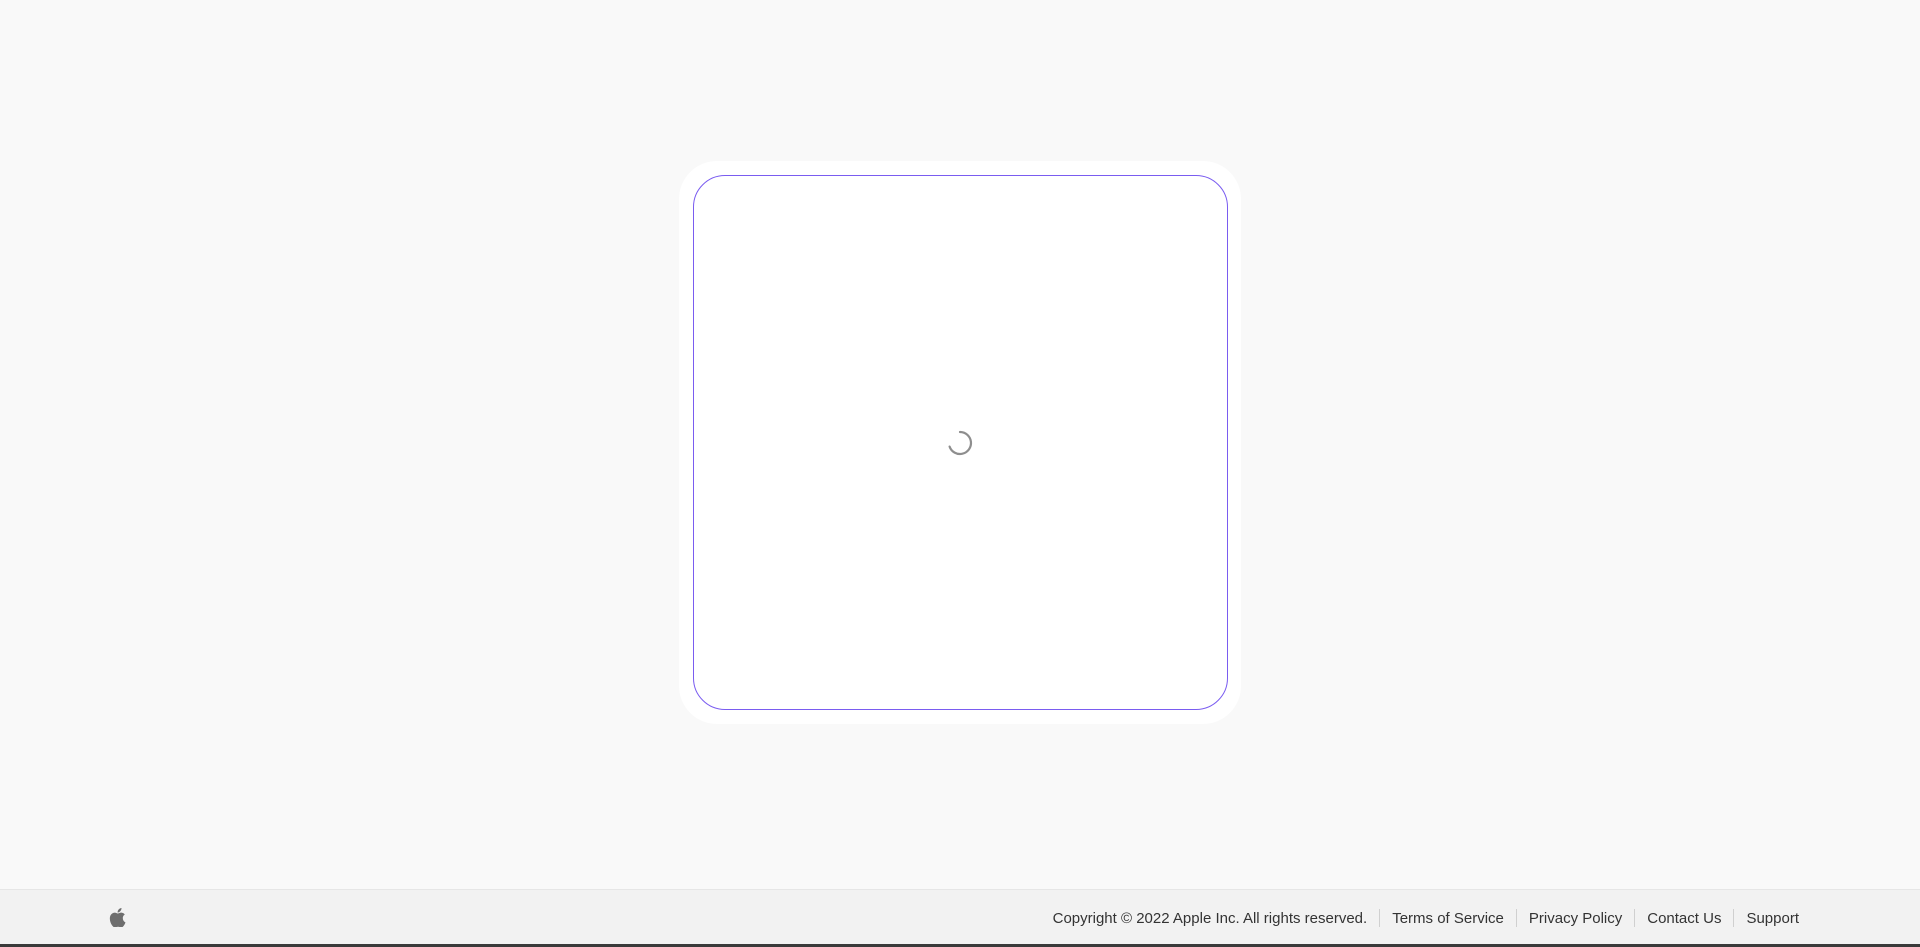  I want to click on privacy-policy-link: Privacy Policy, so click(1575, 918).